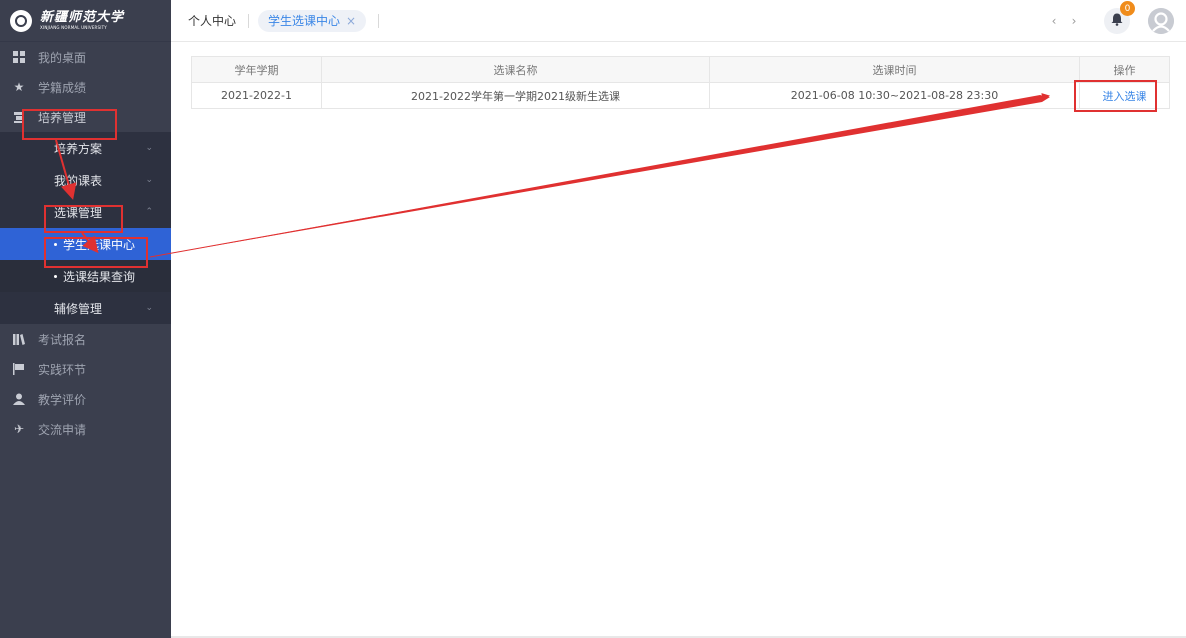  I want to click on sidebar-item-records: ★ 学籍成绩, so click(85, 87).